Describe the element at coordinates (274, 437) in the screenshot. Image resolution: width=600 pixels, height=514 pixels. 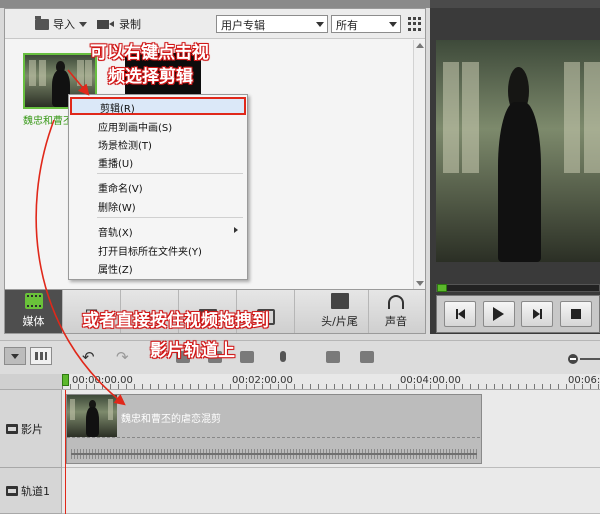
I see `clip-divider` at that location.